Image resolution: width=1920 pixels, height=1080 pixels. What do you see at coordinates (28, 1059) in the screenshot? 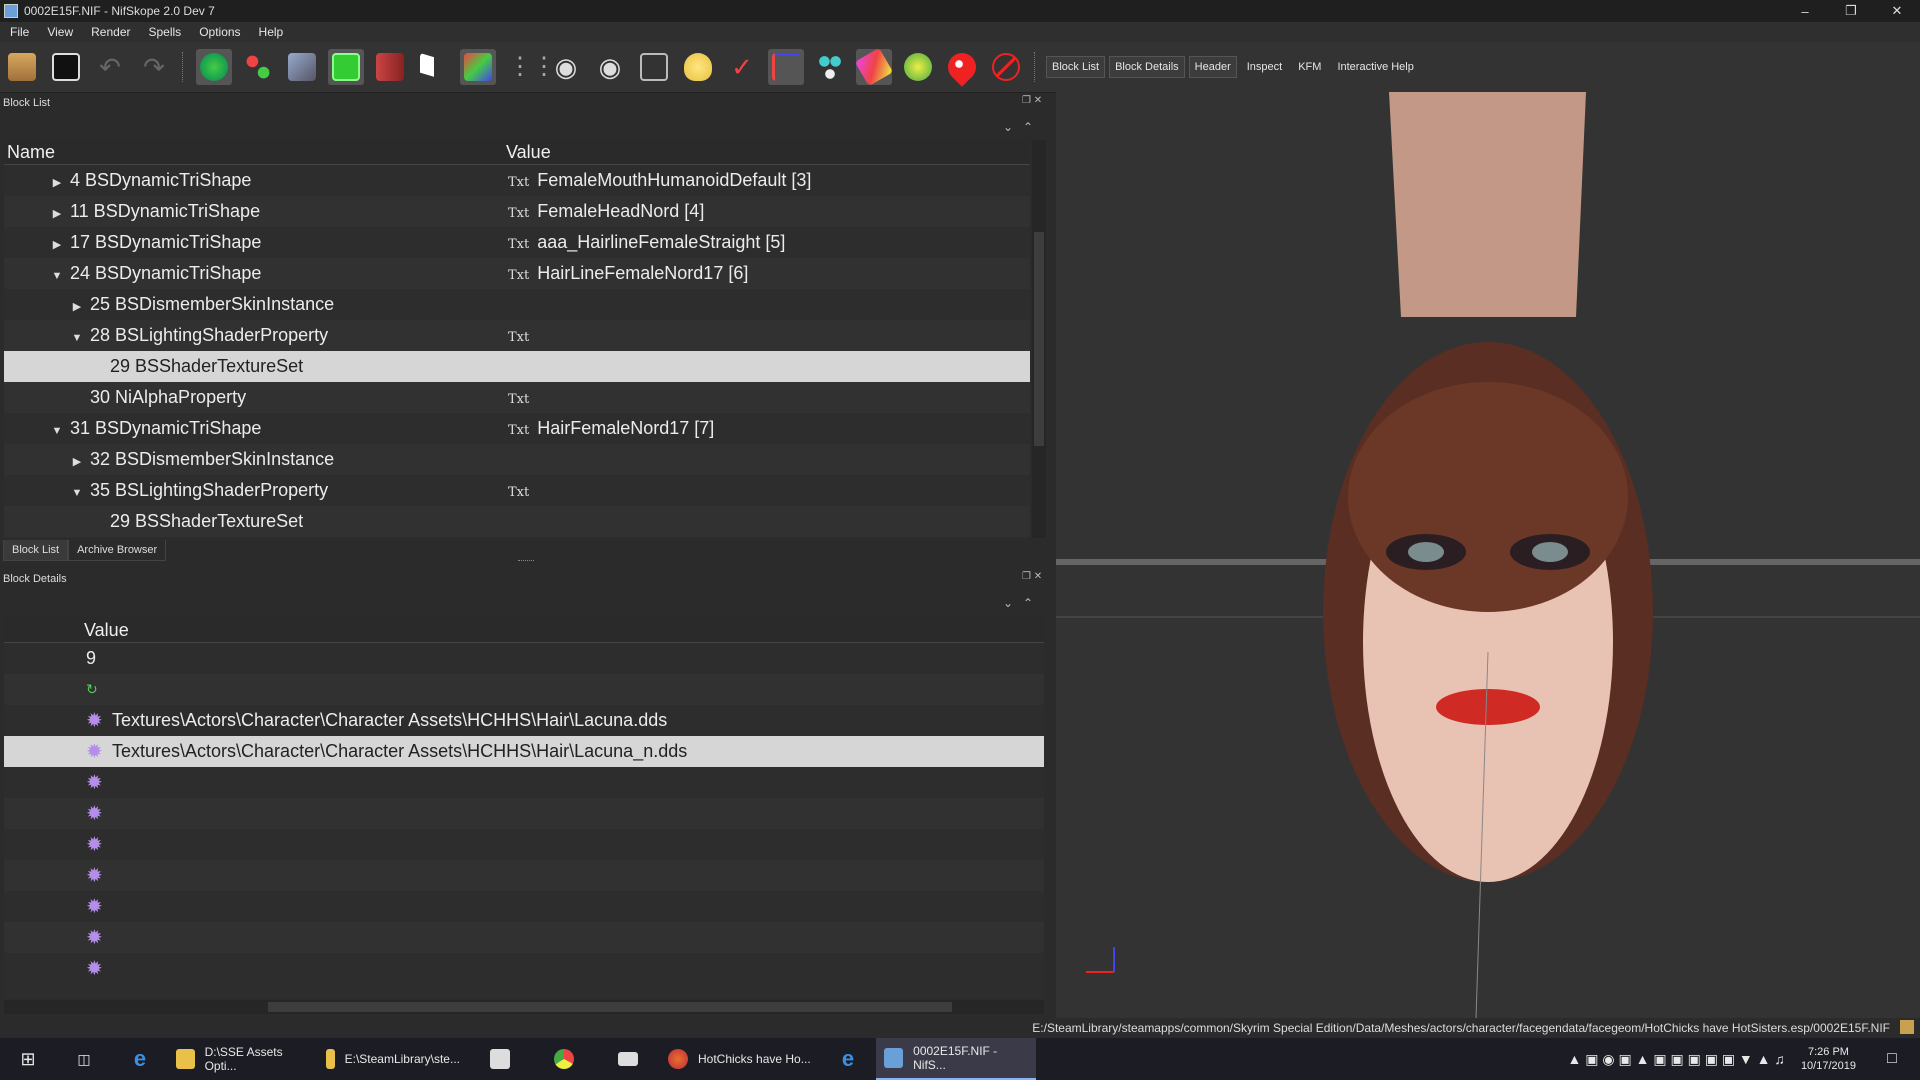
I see `start-button: ⊞` at bounding box center [28, 1059].